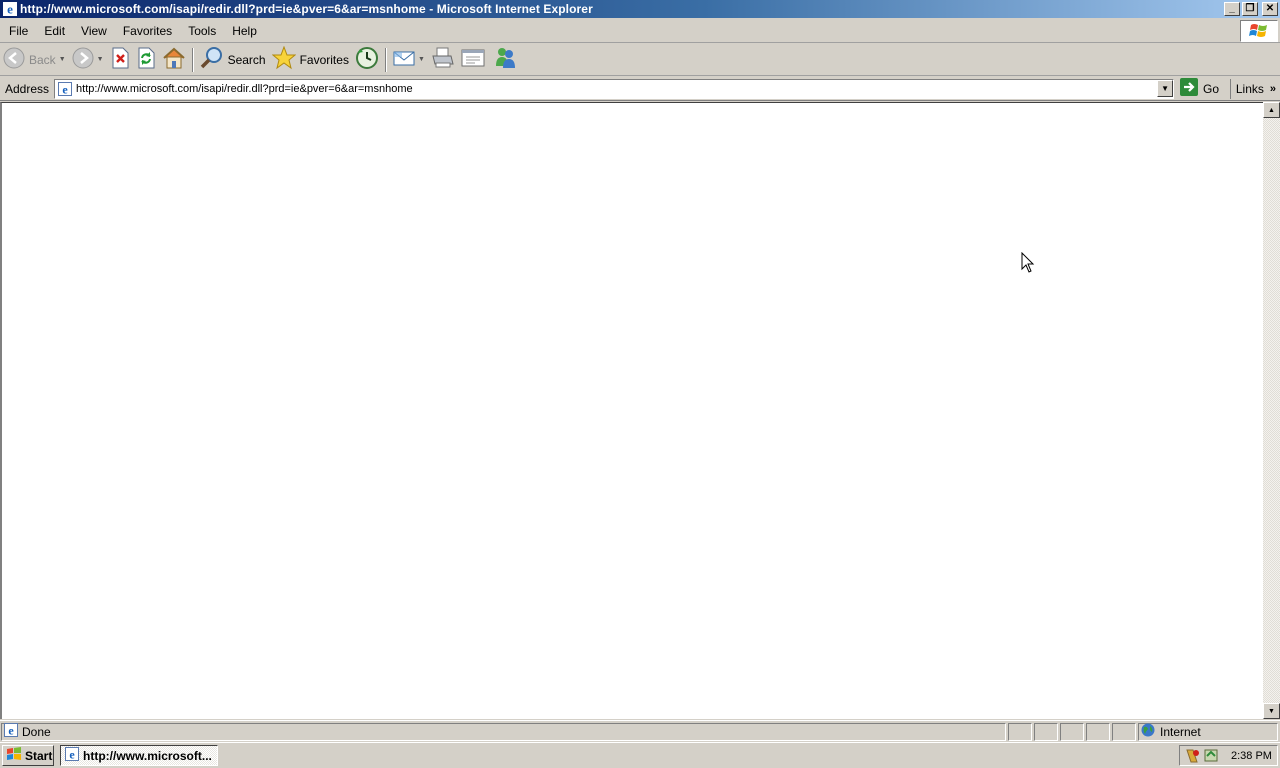 The image size is (1280, 768). I want to click on back-label: Back, so click(42, 59).